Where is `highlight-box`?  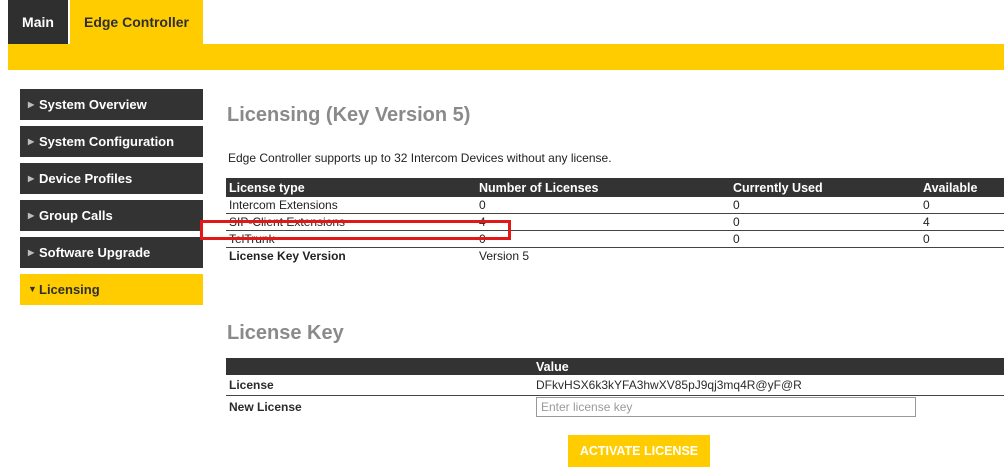
highlight-box is located at coordinates (355, 230).